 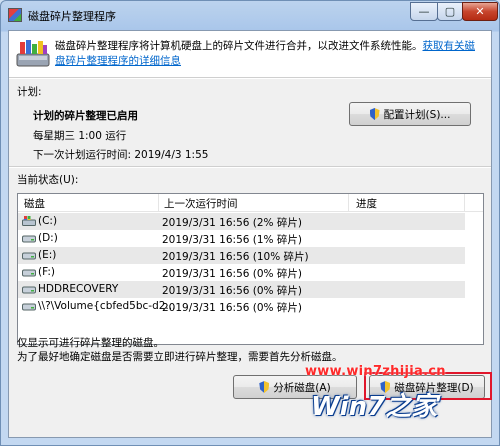 I want to click on row-background: (C:) 2019/3/31 16:56 (2% 碎片), so click(x=241, y=221).